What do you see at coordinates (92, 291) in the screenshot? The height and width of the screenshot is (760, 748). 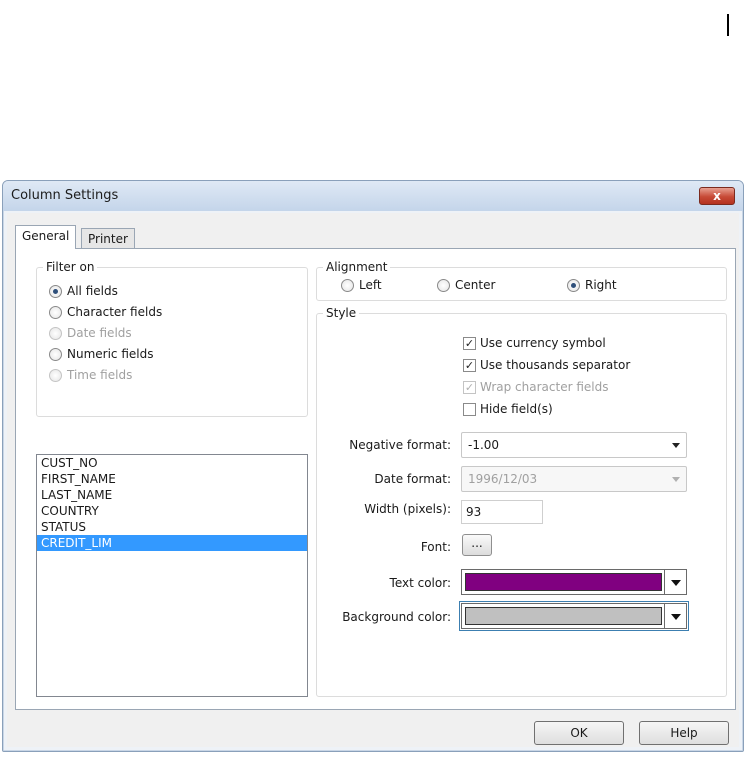 I see `radio-all-fields-label: All fields` at bounding box center [92, 291].